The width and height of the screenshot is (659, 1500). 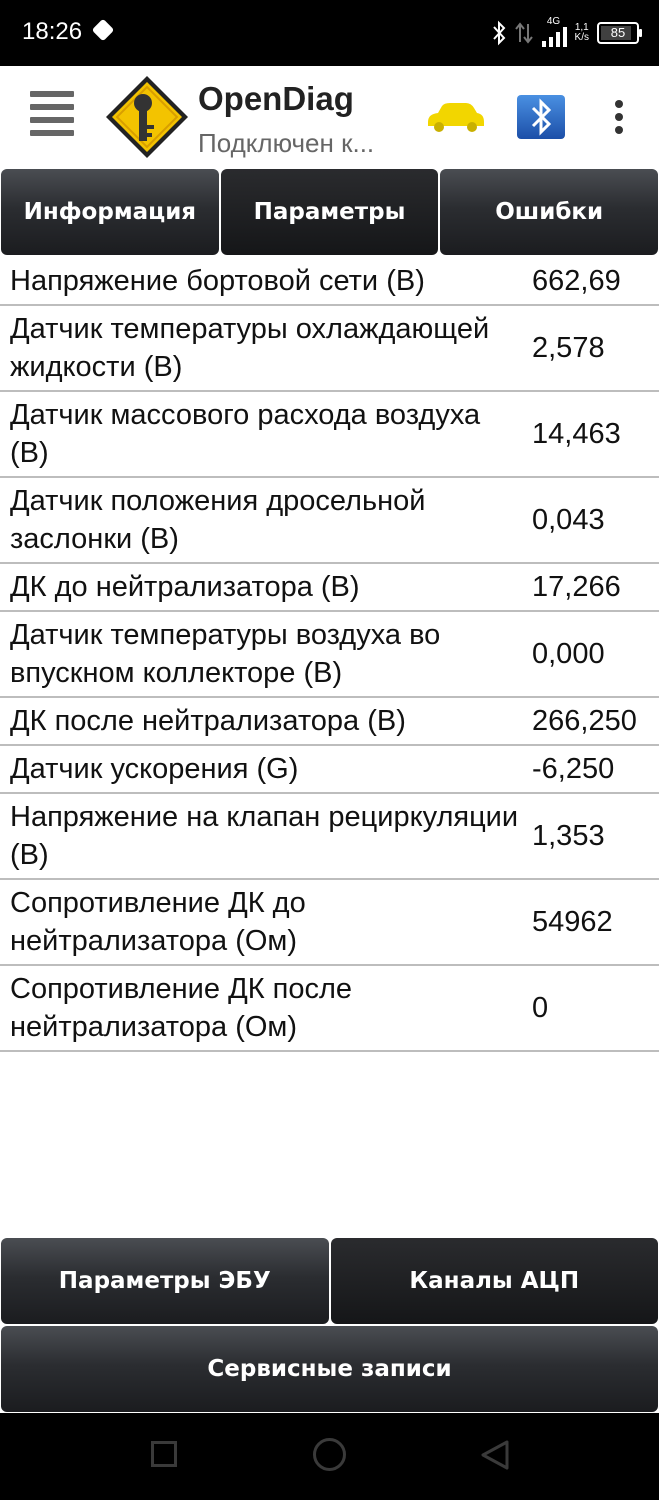 I want to click on status-time: 18:26, so click(x=52, y=31).